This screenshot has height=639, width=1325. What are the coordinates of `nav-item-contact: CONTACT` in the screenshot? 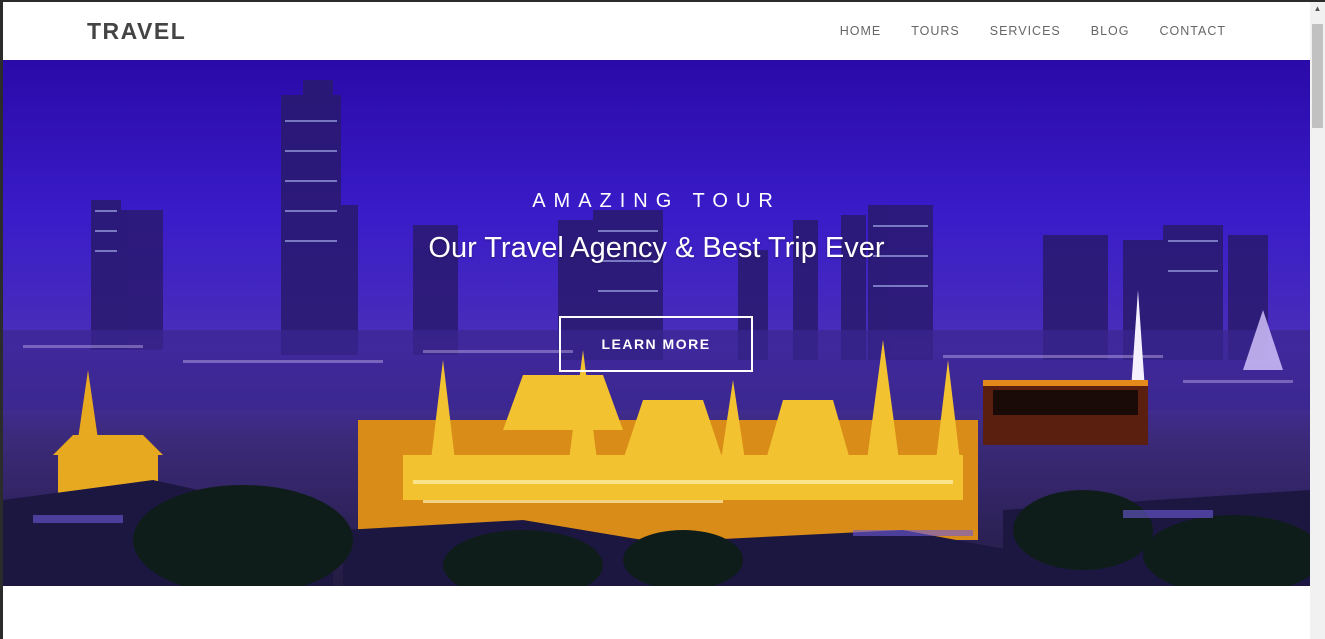 It's located at (1193, 31).